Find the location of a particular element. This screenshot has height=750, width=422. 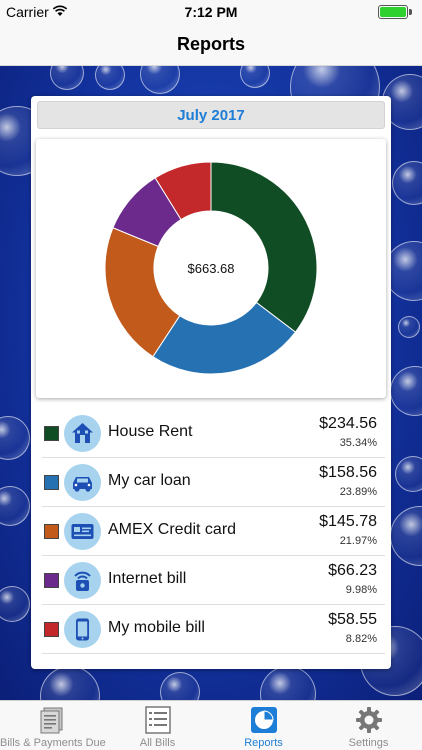

tab-label: Reports is located at coordinates (263, 743).